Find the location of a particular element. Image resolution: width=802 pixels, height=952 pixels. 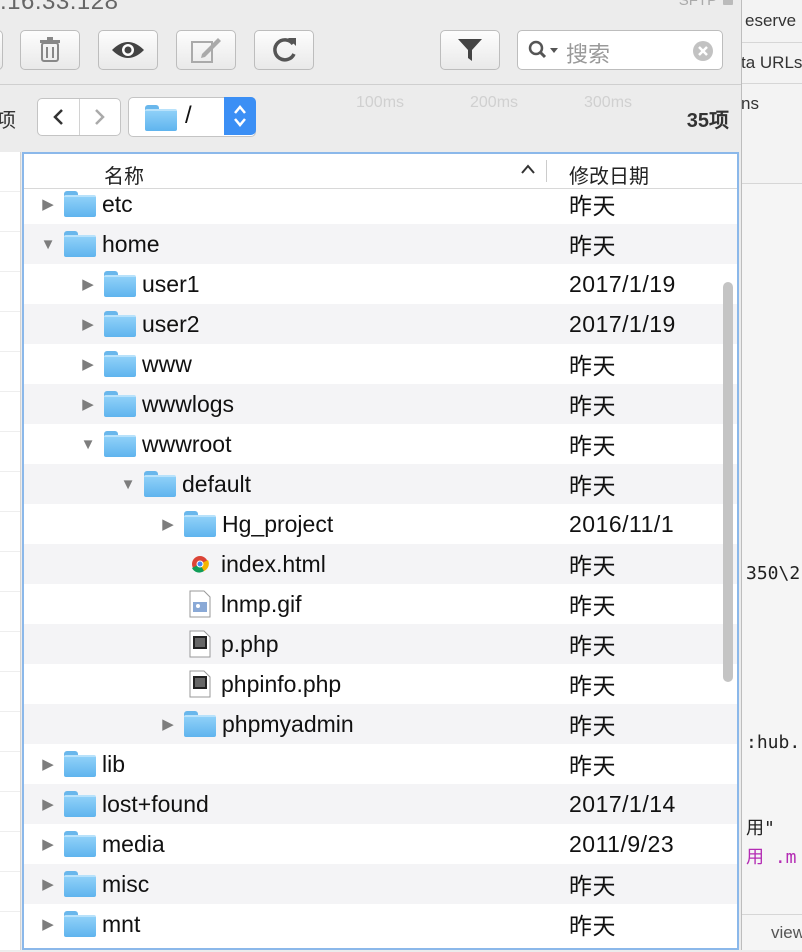

clear-search-icon is located at coordinates (703, 51).